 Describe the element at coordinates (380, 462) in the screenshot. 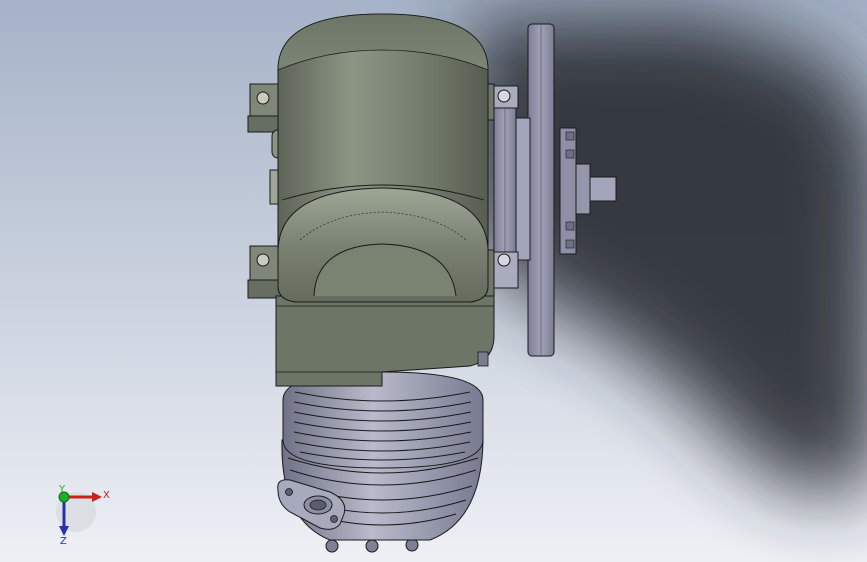

I see `gearbox-housing` at that location.